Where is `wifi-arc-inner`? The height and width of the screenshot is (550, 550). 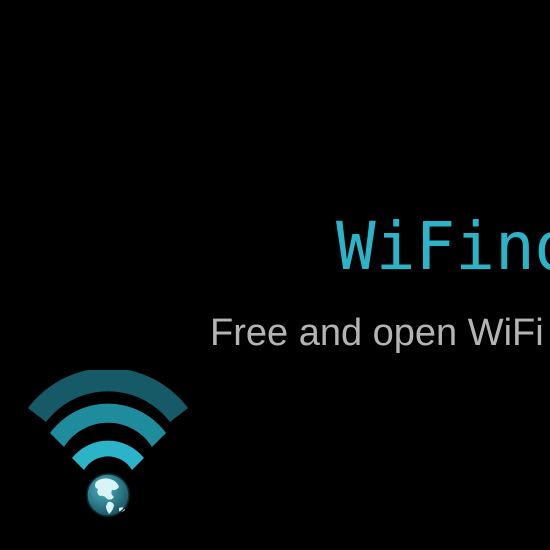 wifi-arc-inner is located at coordinates (108, 455).